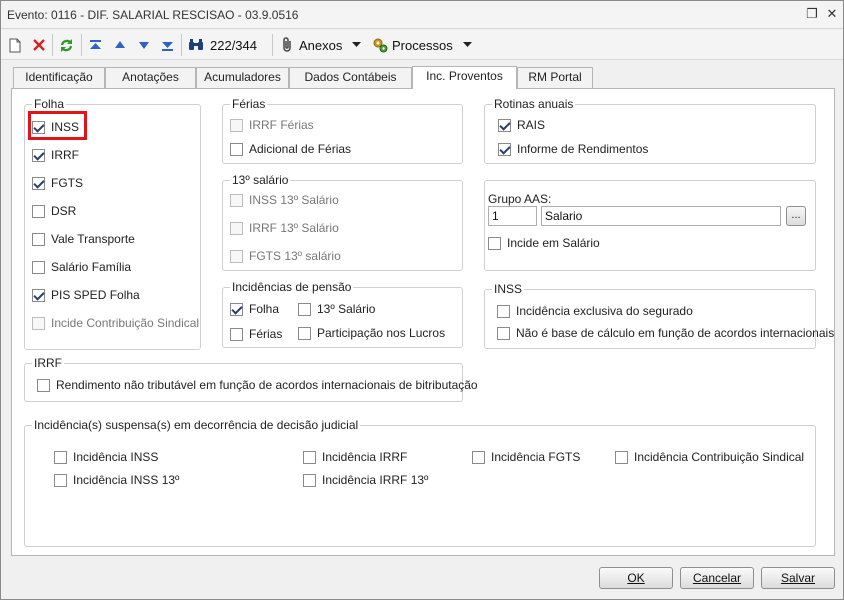 The image size is (844, 600). Describe the element at coordinates (260, 180) in the screenshot. I see `decimo-terceiro-group-title: 13º salário` at that location.